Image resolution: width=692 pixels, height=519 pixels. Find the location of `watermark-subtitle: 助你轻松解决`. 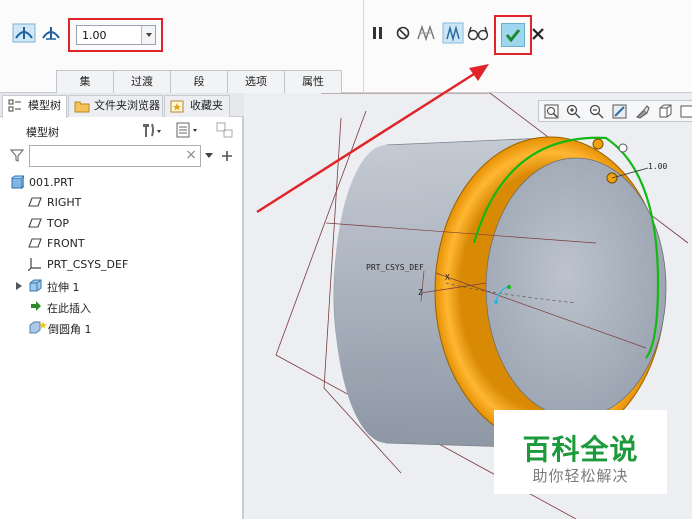

watermark-subtitle: 助你轻松解决 is located at coordinates (580, 476).